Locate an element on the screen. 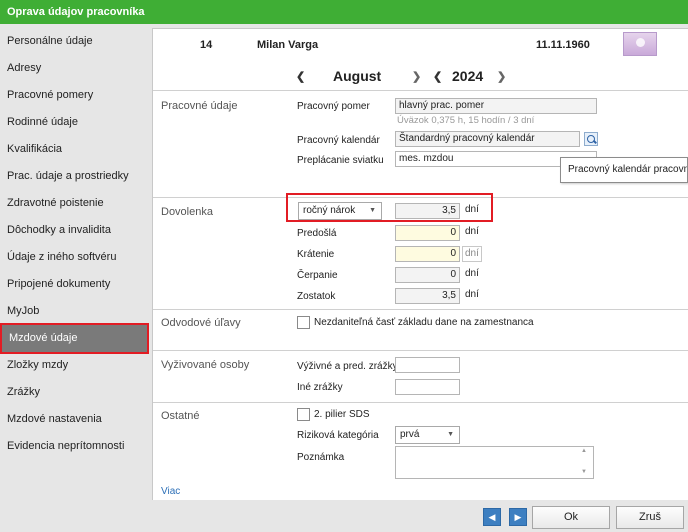 This screenshot has width=688, height=532. ine-zrazky-field is located at coordinates (427, 387).